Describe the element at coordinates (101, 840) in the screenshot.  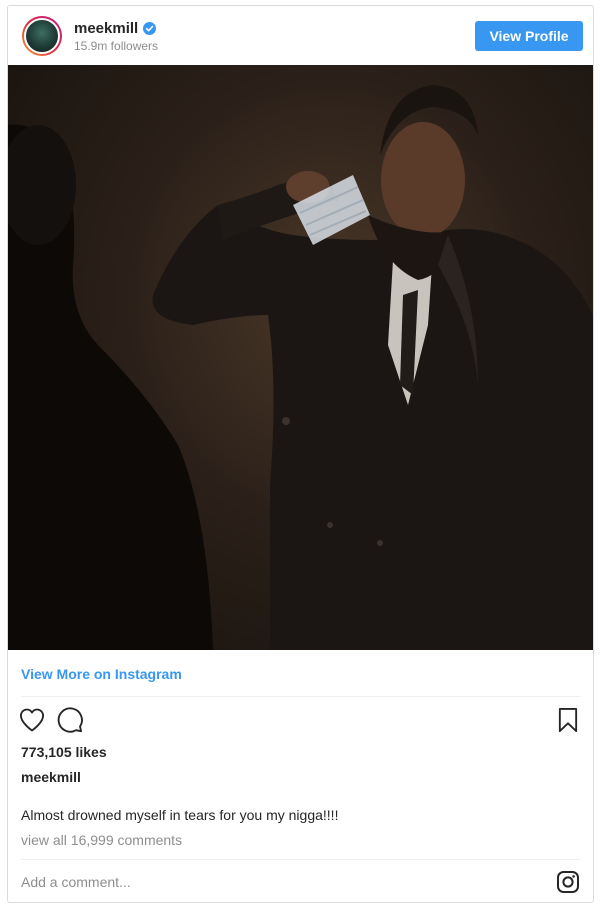
I see `view-all-comments-link: view all 16,999 comments` at that location.